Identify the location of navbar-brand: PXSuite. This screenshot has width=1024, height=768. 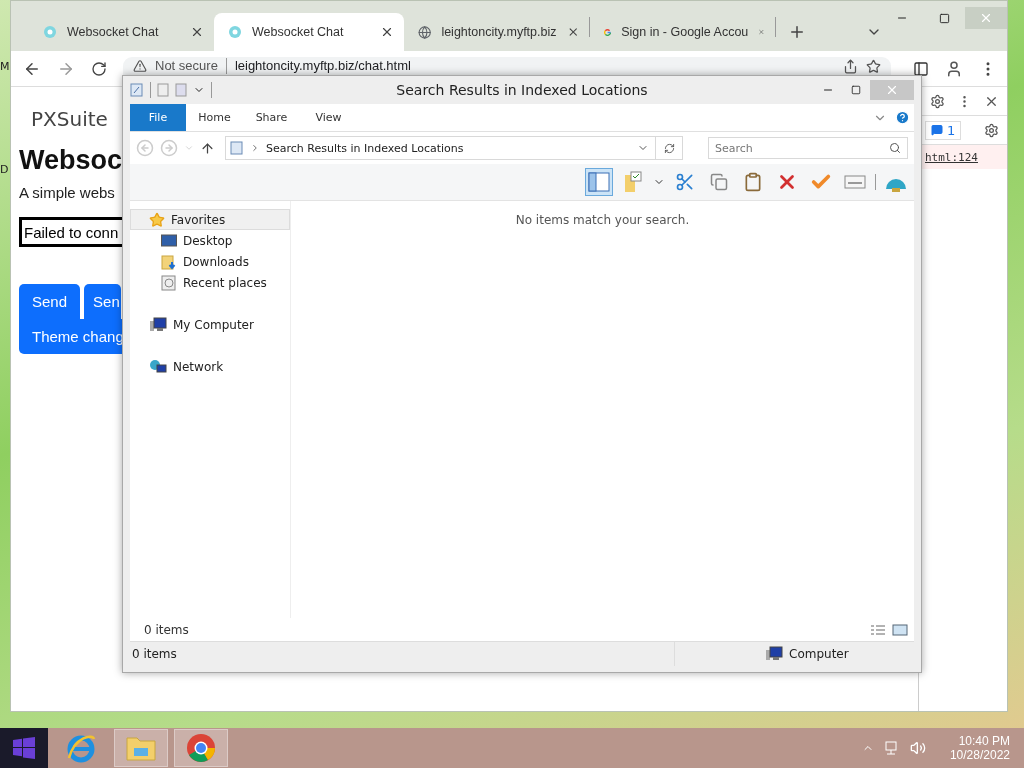
(69, 119).